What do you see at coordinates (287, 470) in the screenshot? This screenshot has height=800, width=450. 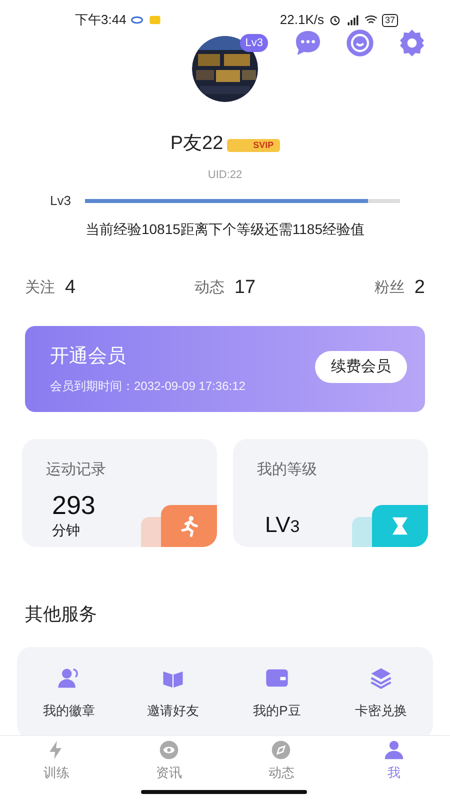 I see `card-title: 我的等级` at bounding box center [287, 470].